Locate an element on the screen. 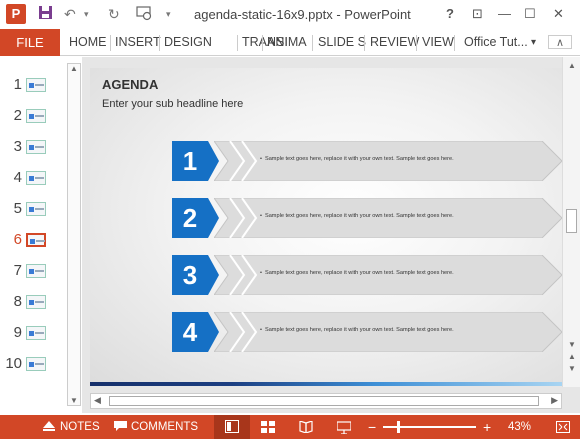 The width and height of the screenshot is (580, 439). slide-number: 10 is located at coordinates (13, 363).